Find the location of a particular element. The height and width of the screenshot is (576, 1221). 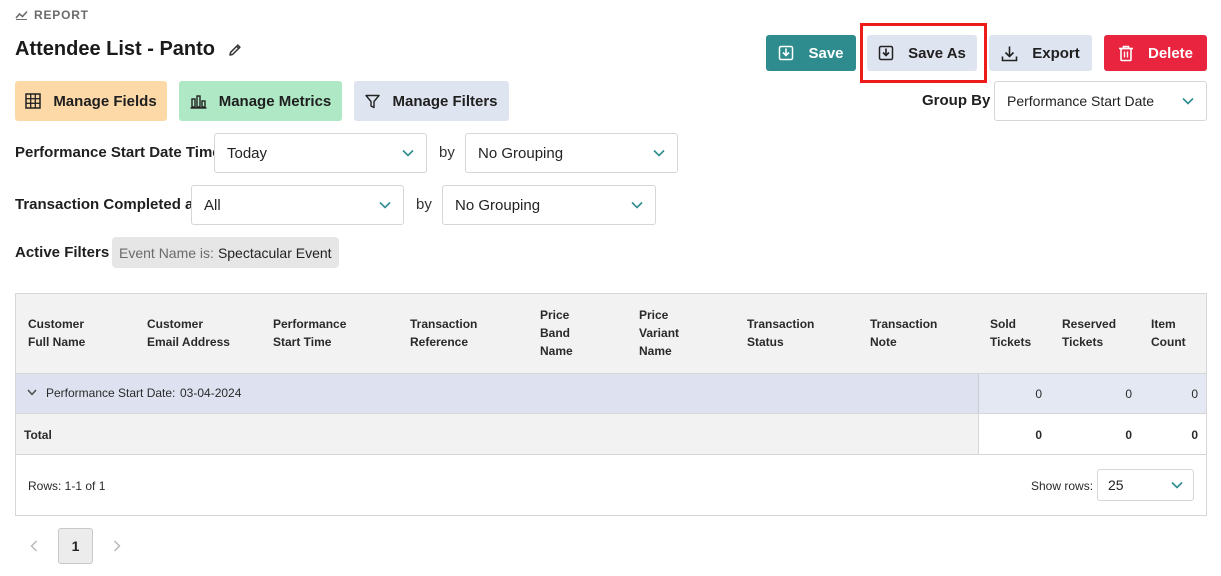

report-section-label: REPORT is located at coordinates (52, 15).